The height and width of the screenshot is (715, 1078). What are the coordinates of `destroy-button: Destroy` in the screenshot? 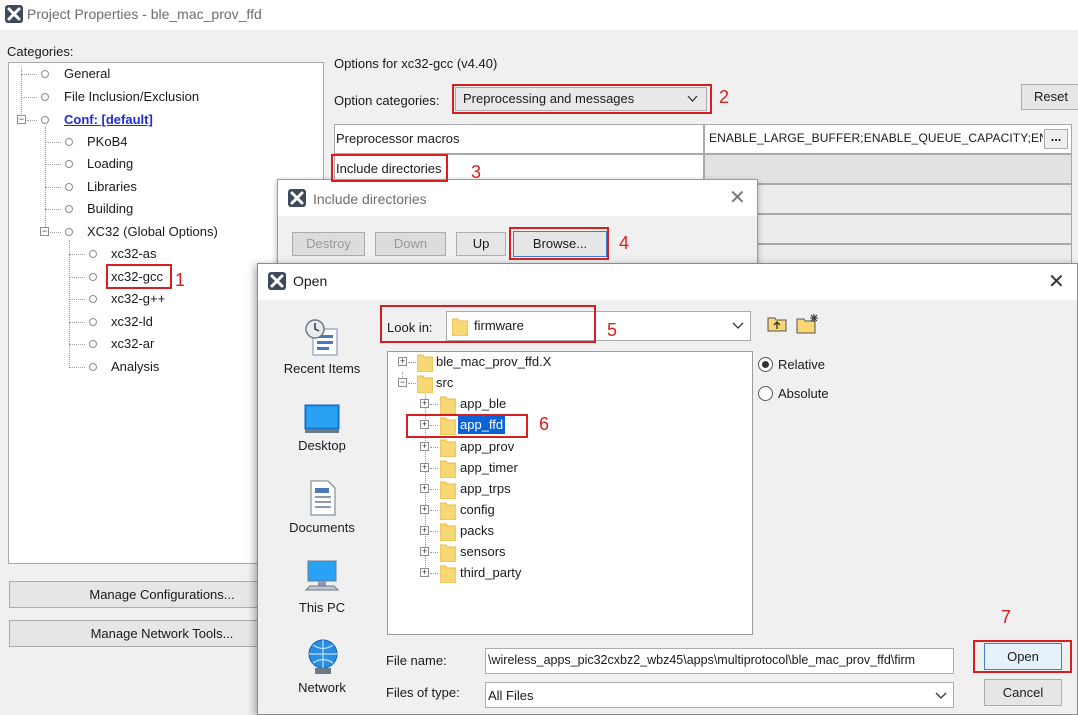 It's located at (328, 244).